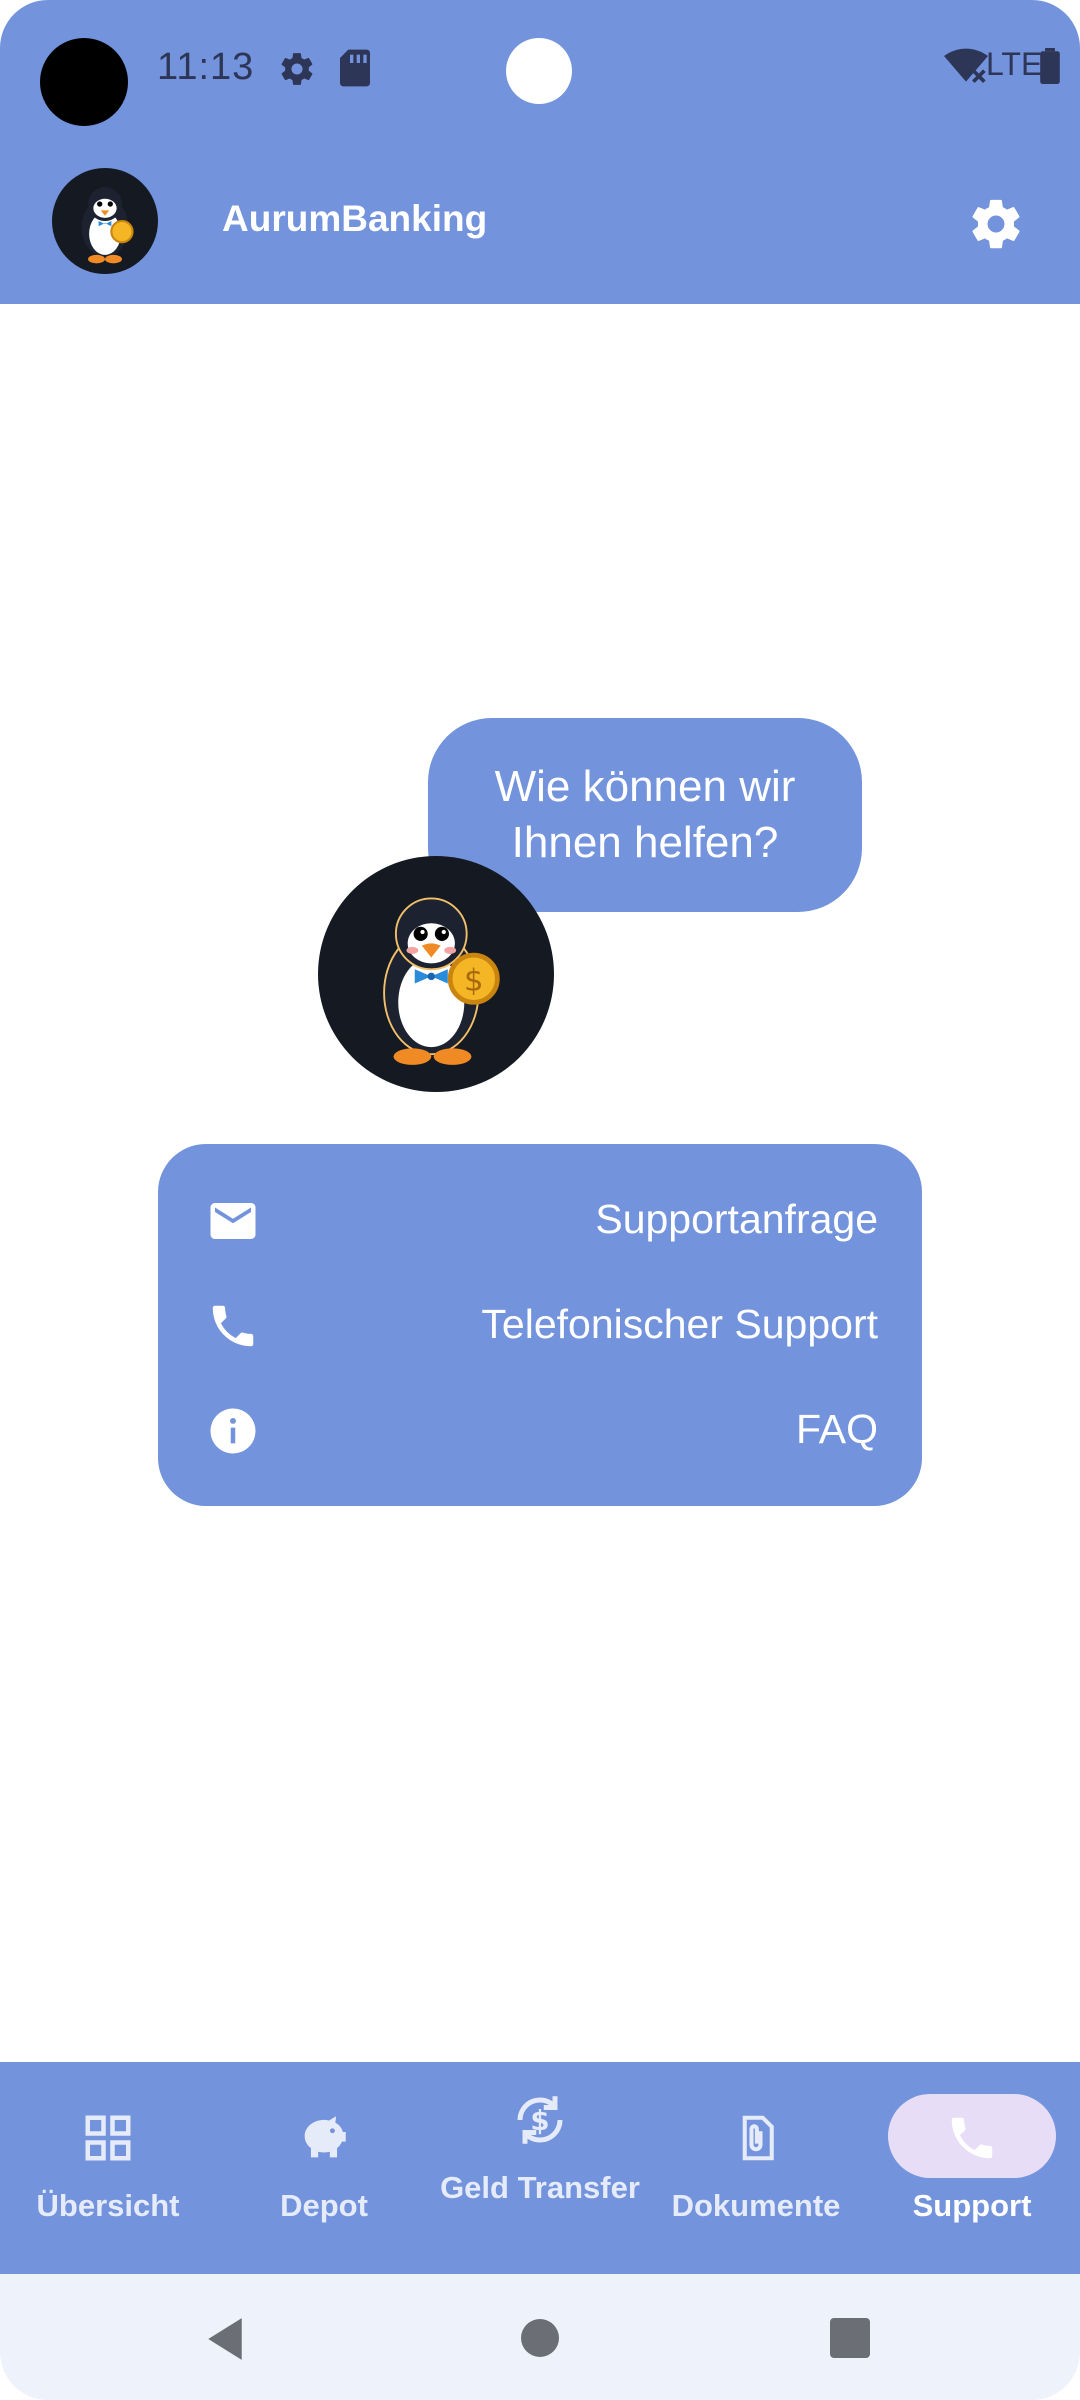 The image size is (1080, 2400). I want to click on support-options-card: Supportanfrage Telefonischer Support FAQ, so click(540, 1325).